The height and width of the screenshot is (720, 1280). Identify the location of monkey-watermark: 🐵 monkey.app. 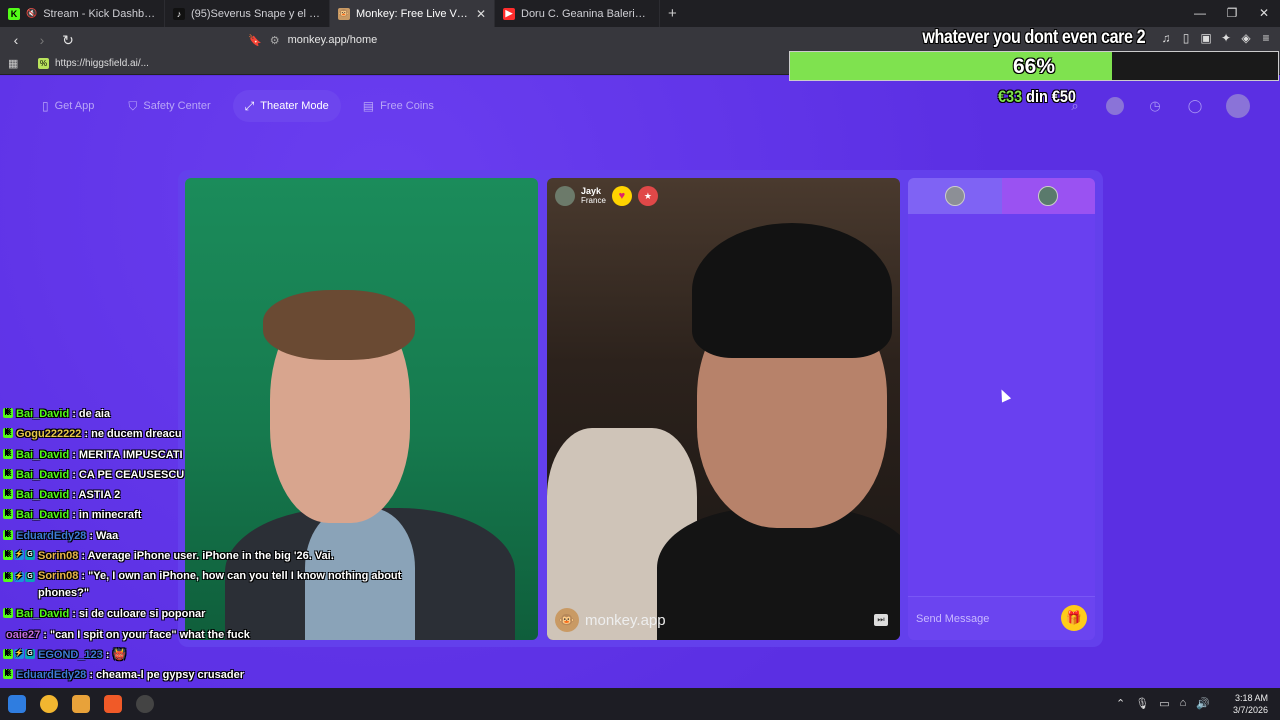
(610, 620).